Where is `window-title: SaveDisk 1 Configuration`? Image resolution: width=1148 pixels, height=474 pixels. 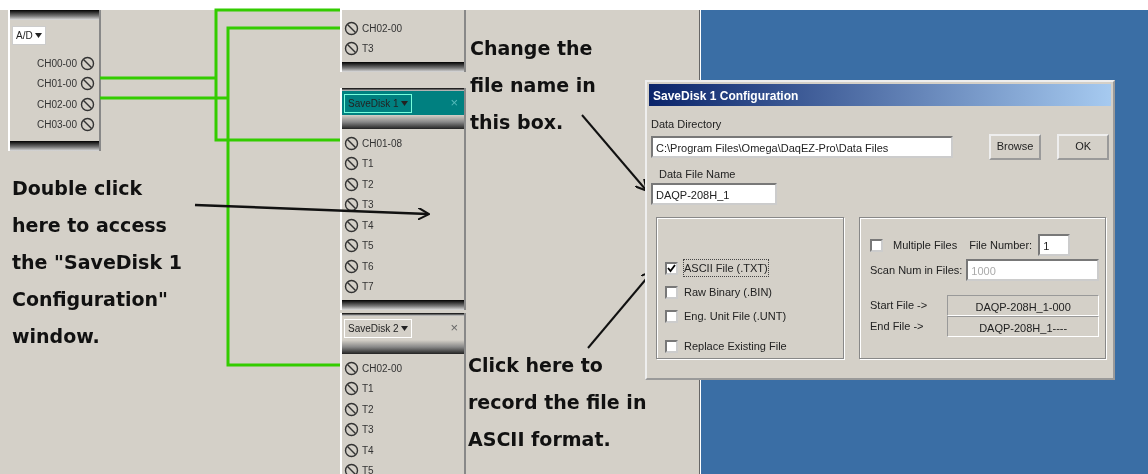
window-title: SaveDisk 1 Configuration is located at coordinates (880, 95).